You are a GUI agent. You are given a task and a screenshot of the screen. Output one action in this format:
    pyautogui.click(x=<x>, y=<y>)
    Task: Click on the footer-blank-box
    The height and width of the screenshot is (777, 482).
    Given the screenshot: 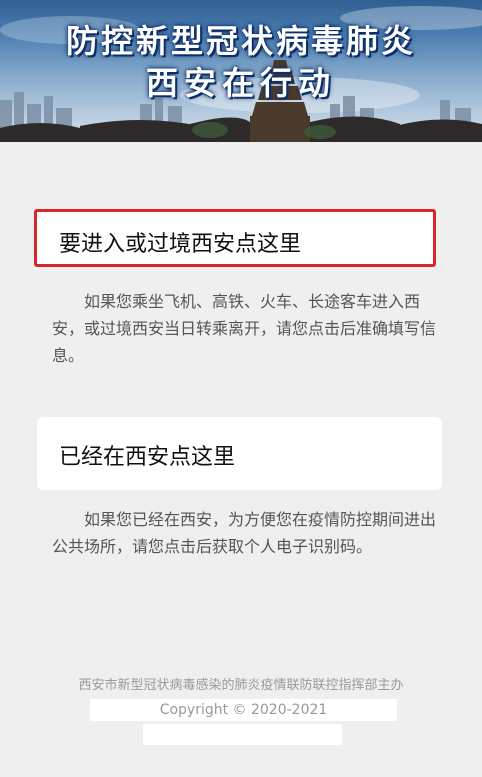 What is the action you would take?
    pyautogui.click(x=242, y=734)
    